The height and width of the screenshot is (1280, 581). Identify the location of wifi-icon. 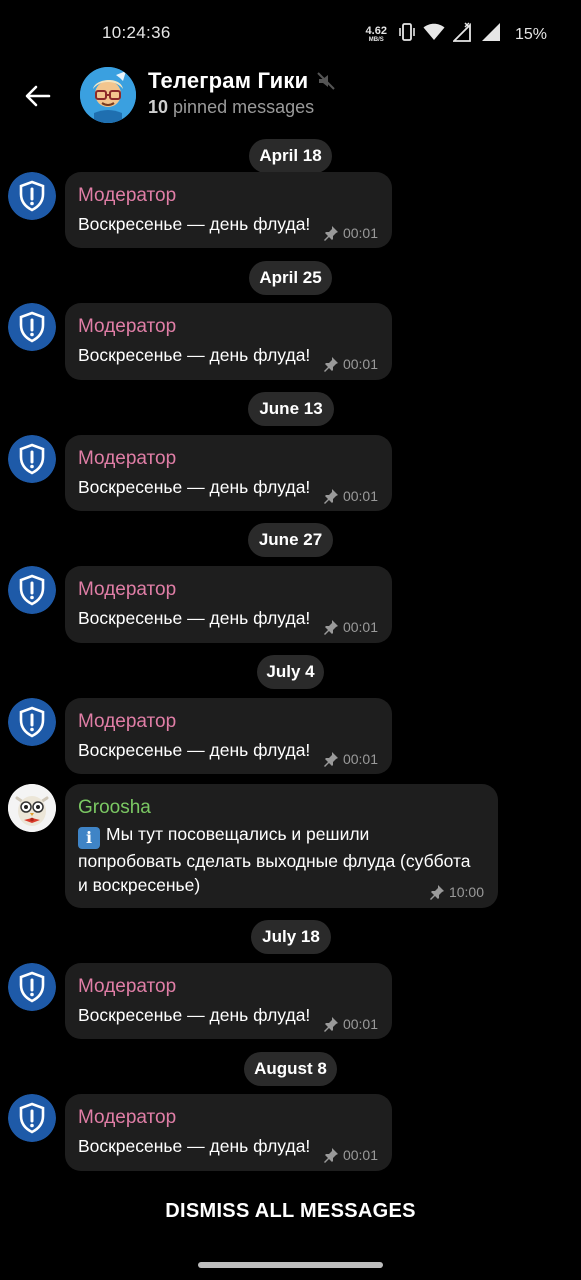
(434, 34).